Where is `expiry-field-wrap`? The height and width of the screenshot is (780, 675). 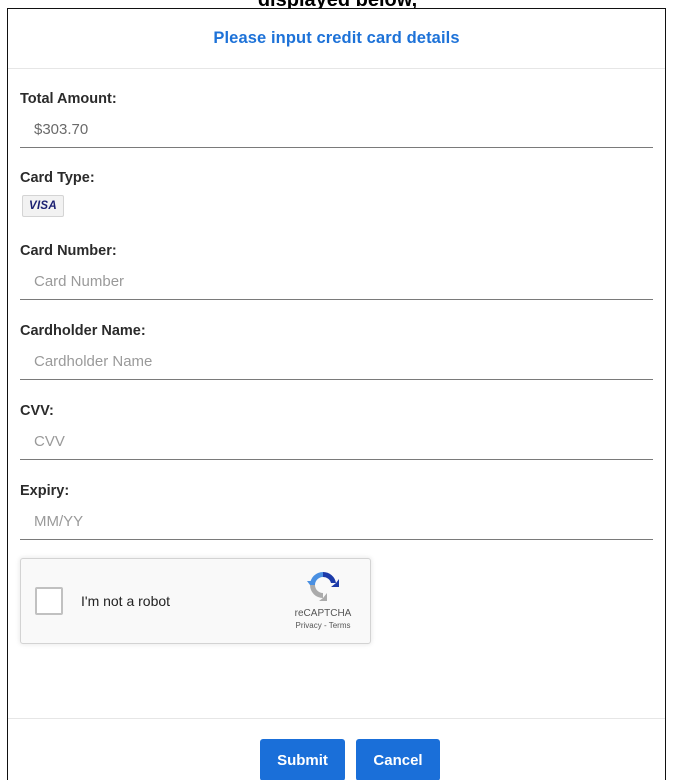 expiry-field-wrap is located at coordinates (336, 522).